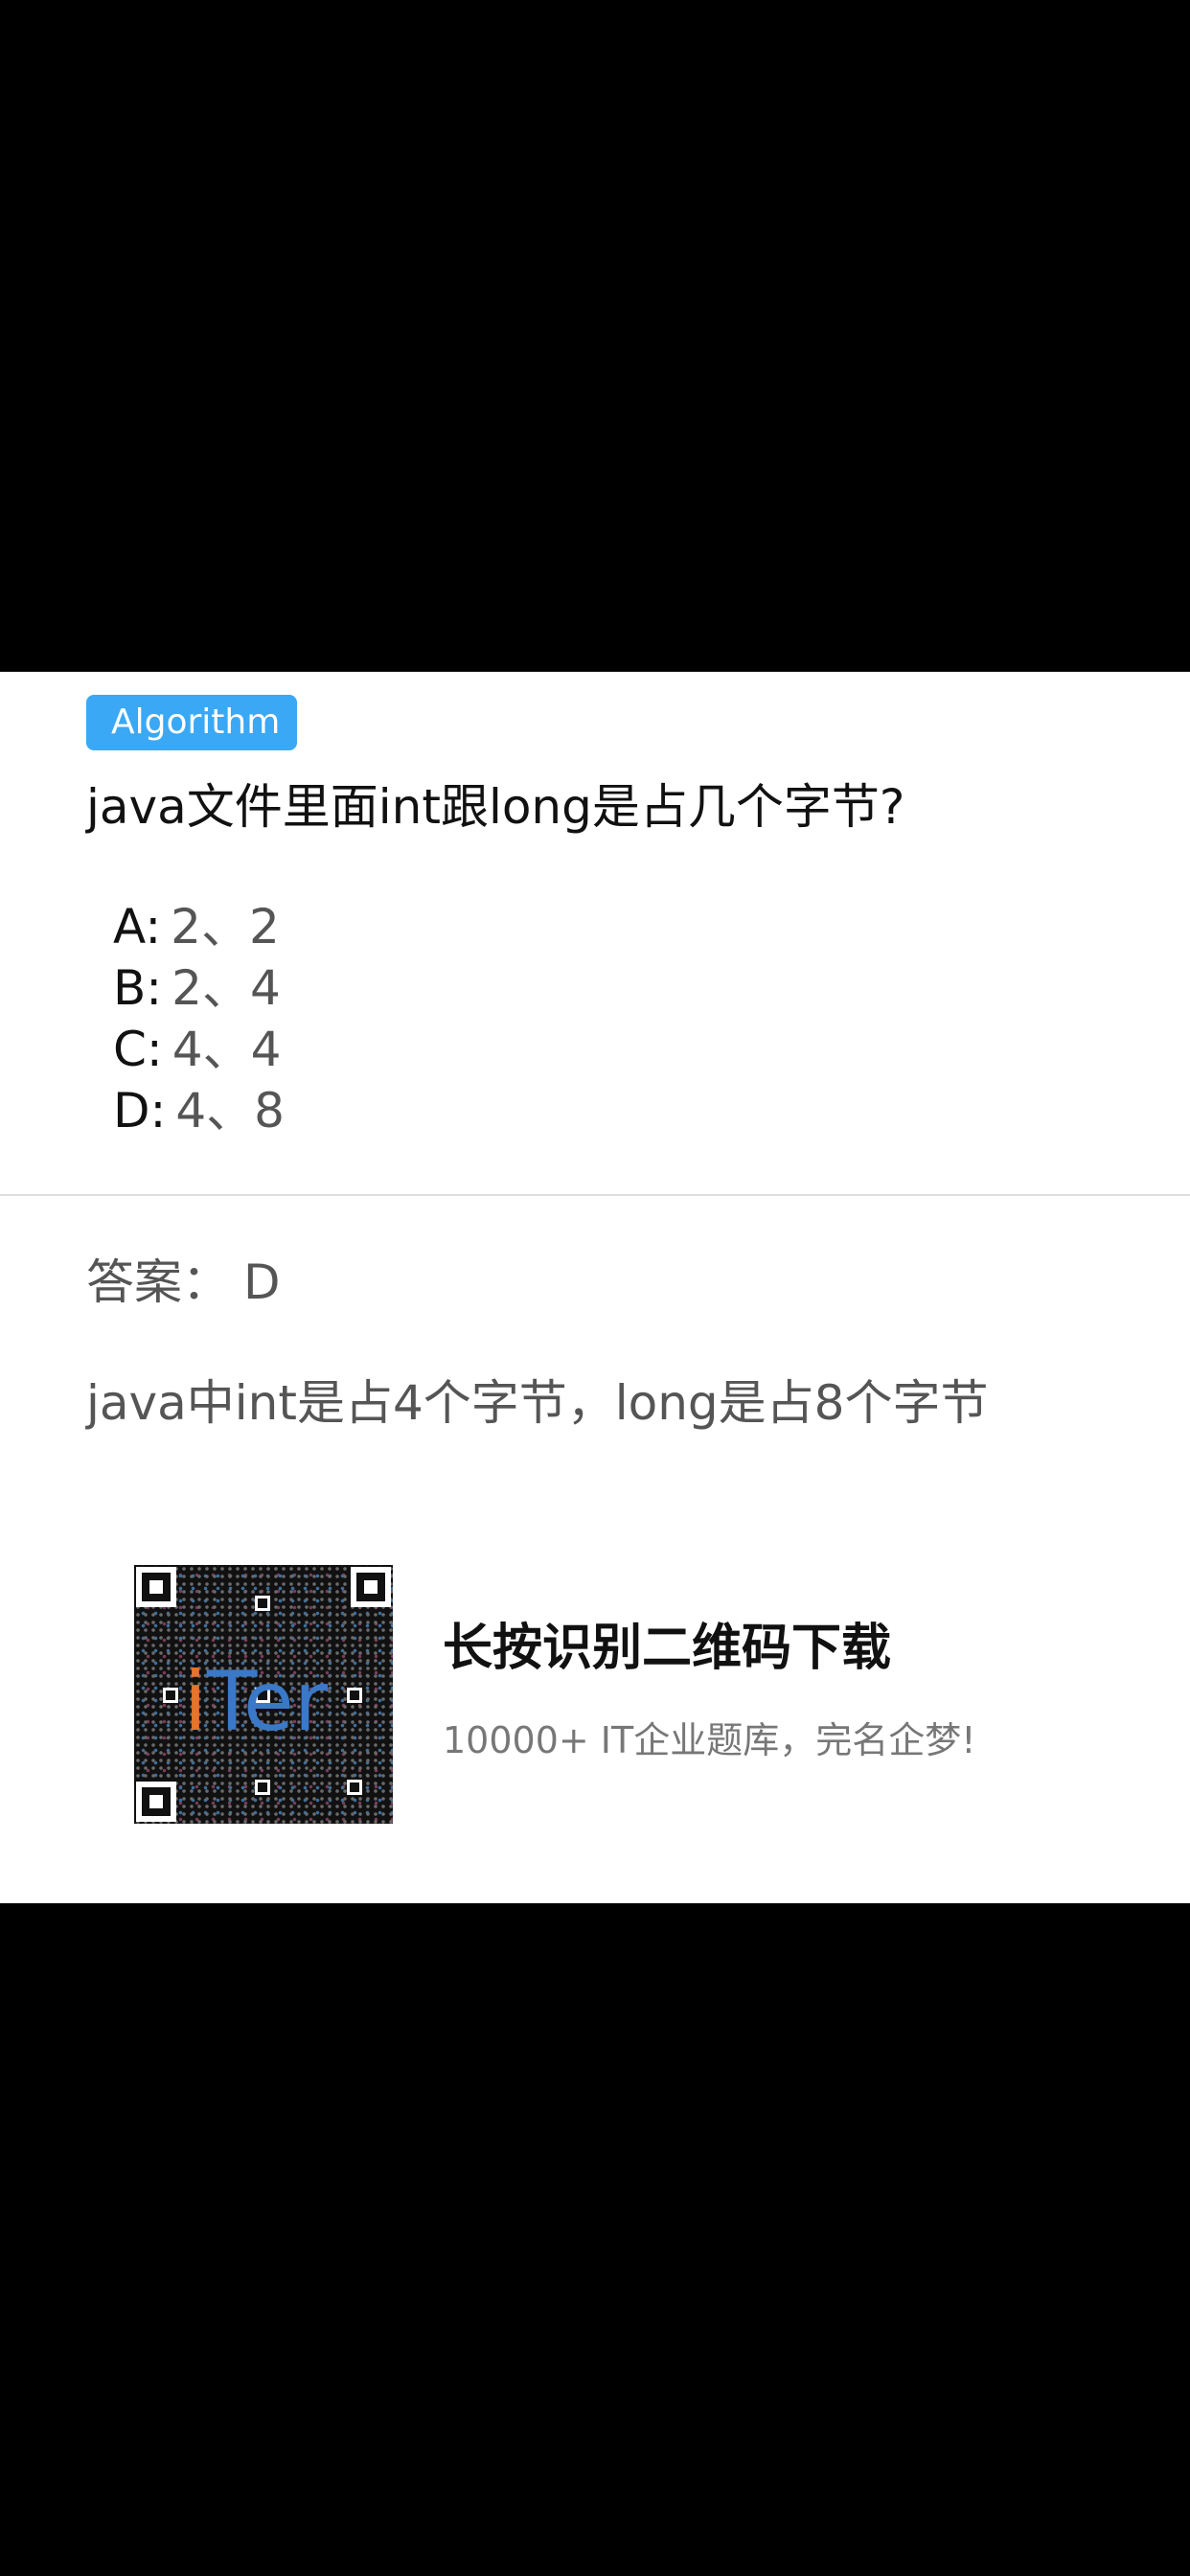 The image size is (1190, 2576). I want to click on logo-letters: Ter, so click(267, 1702).